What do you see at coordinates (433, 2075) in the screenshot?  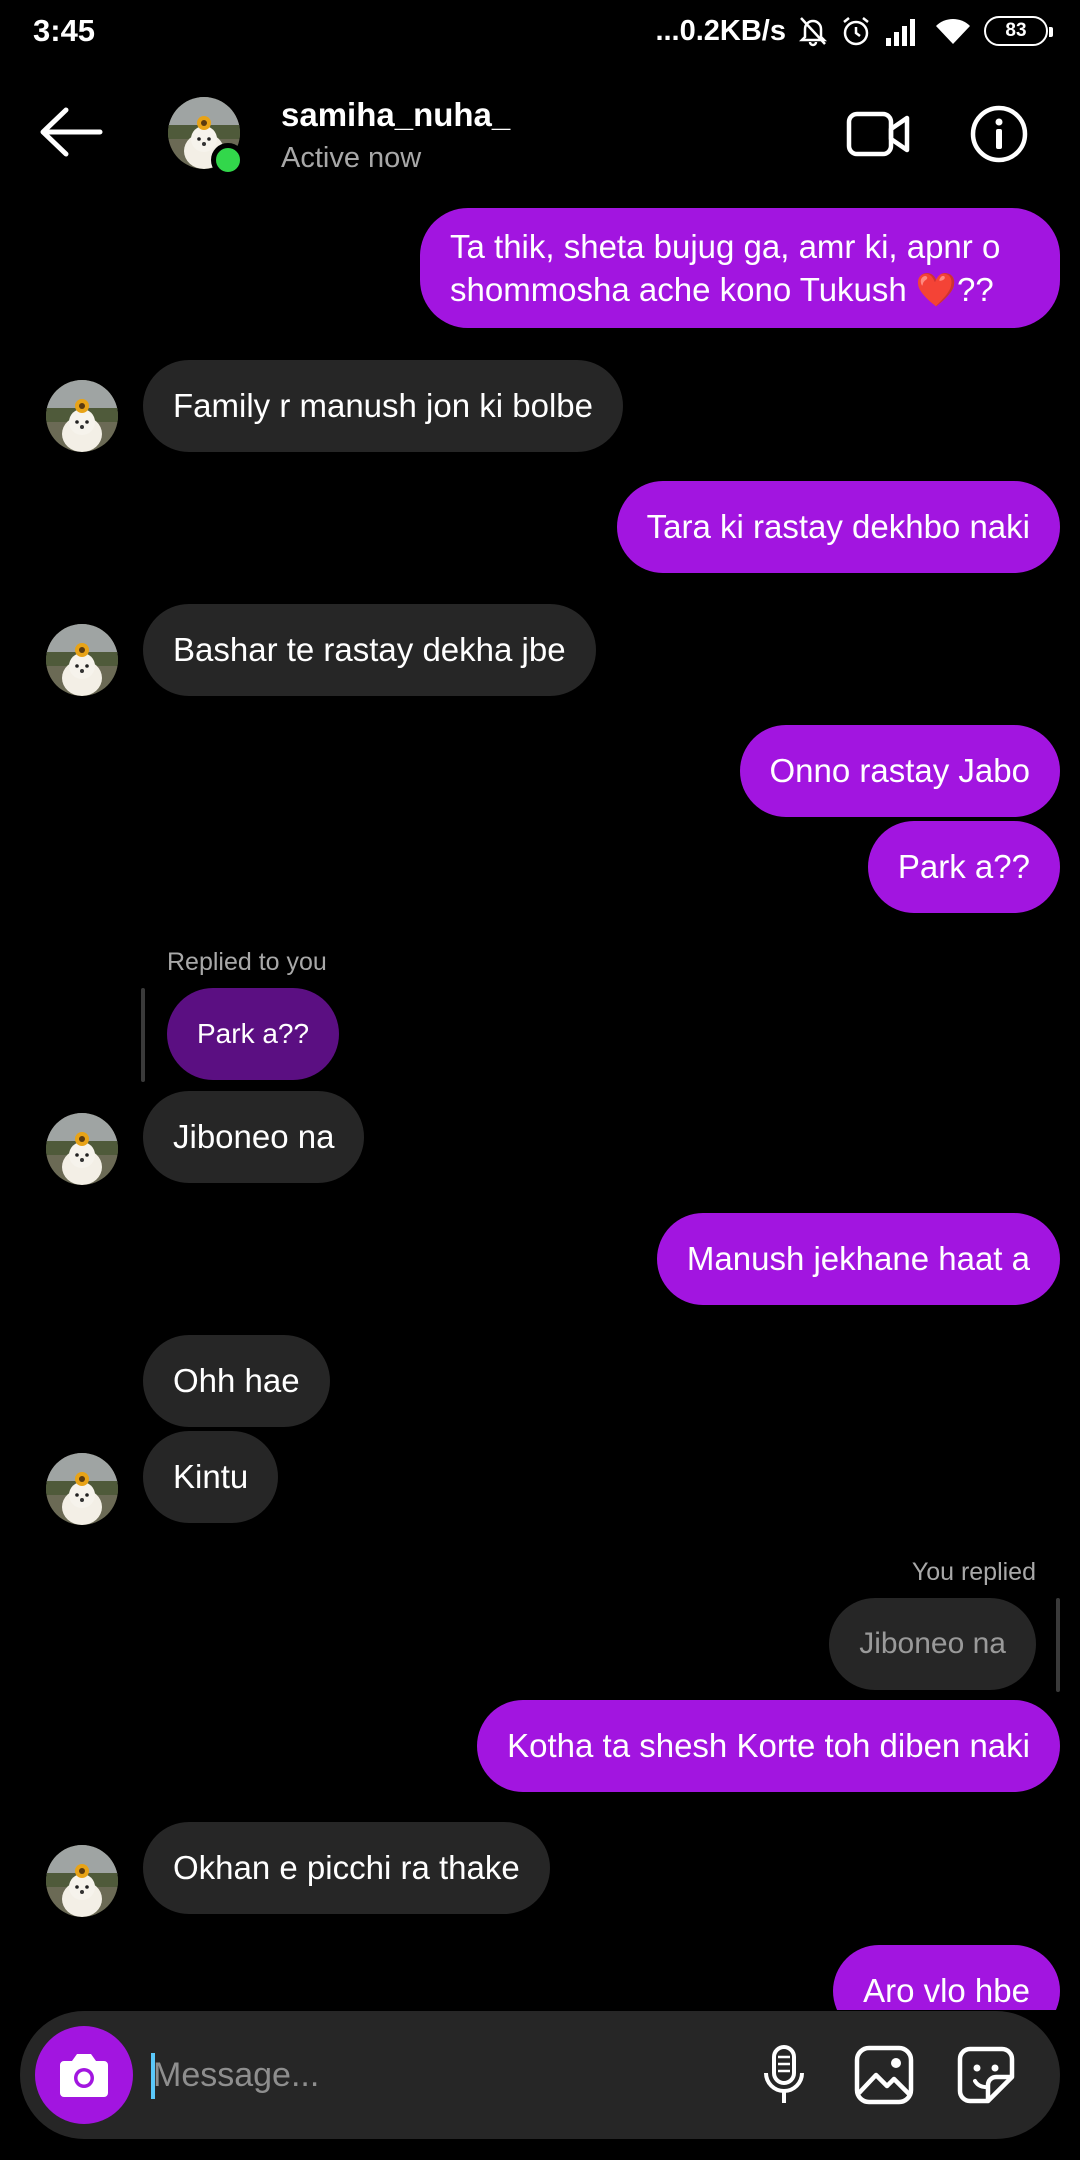 I see `message-input` at bounding box center [433, 2075].